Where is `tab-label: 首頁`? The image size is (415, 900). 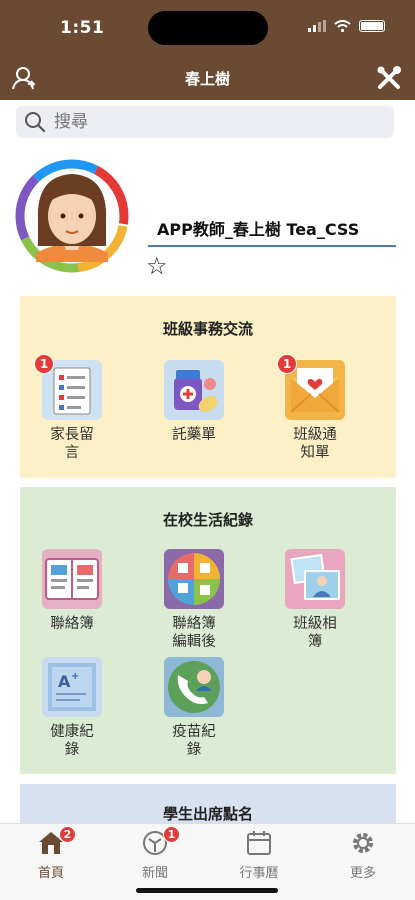
tab-label: 首頁 is located at coordinates (50, 873).